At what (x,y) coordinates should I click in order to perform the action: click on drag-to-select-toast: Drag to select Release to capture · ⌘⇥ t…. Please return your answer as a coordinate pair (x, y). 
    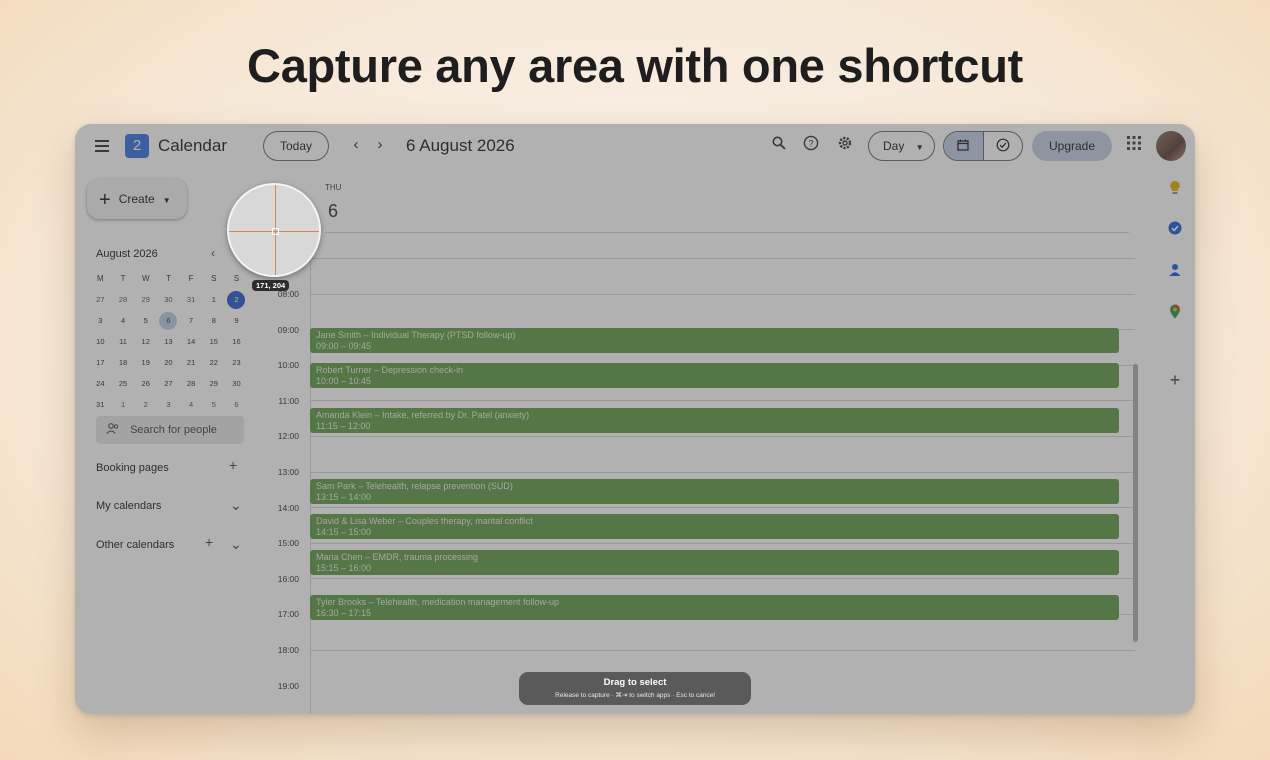
    Looking at the image, I should click on (635, 688).